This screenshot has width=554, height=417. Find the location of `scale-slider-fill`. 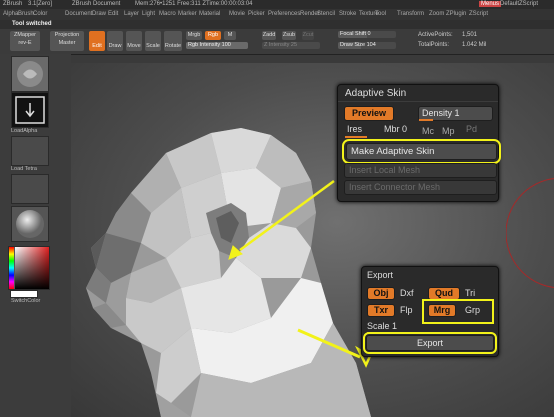

scale-slider-fill is located at coordinates (380, 333).